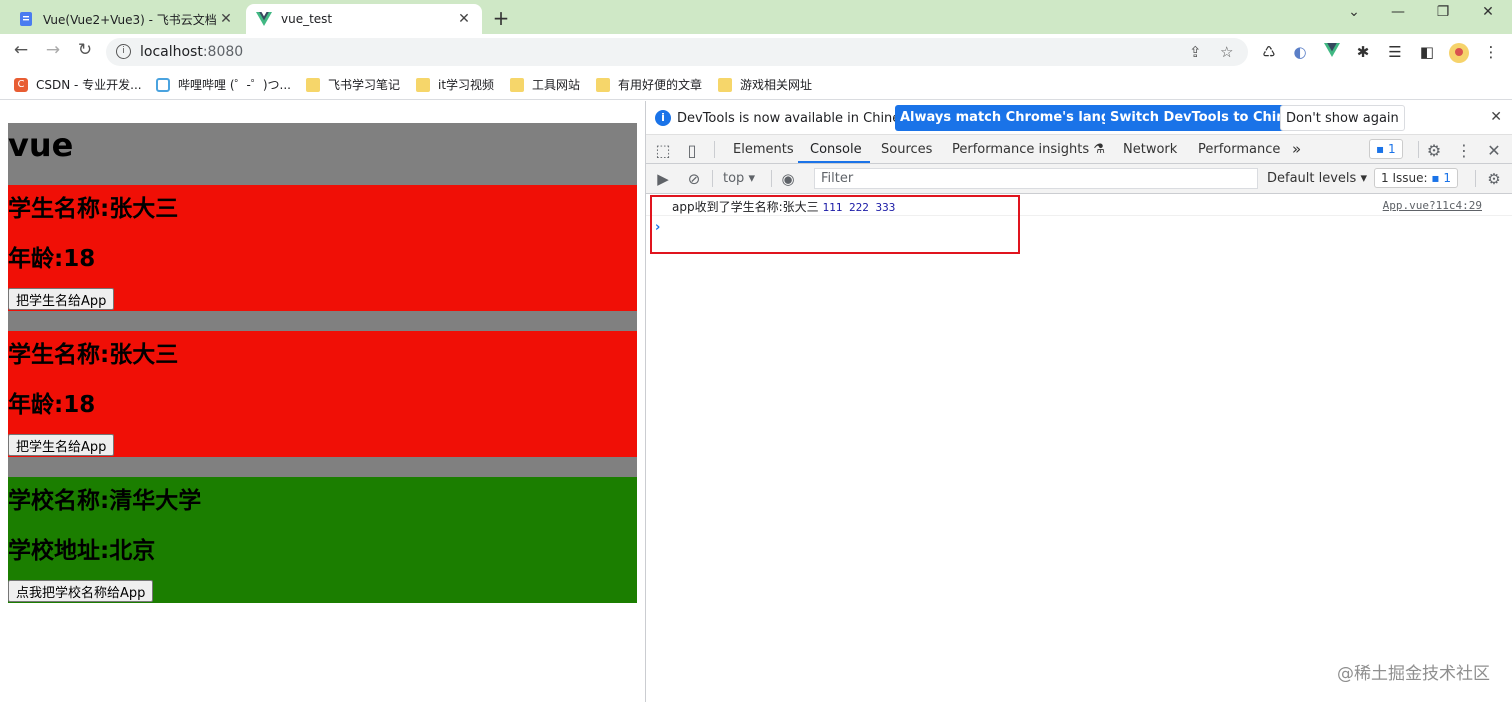  What do you see at coordinates (1354, 12) in the screenshot?
I see `tab-search-icon: ⌄` at bounding box center [1354, 12].